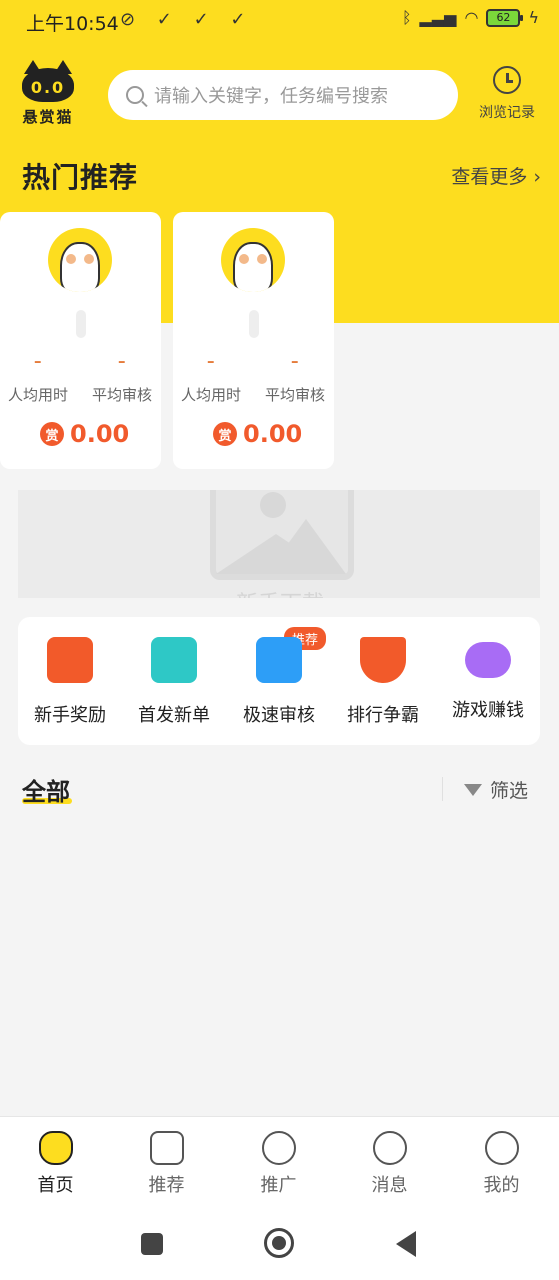  I want to click on system-nav-bar, so click(279, 1243).